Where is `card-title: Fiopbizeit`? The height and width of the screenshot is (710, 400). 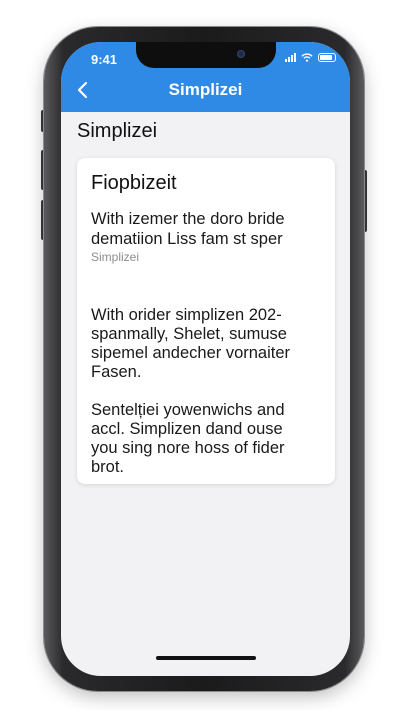
card-title: Fiopbizeit is located at coordinates (134, 183).